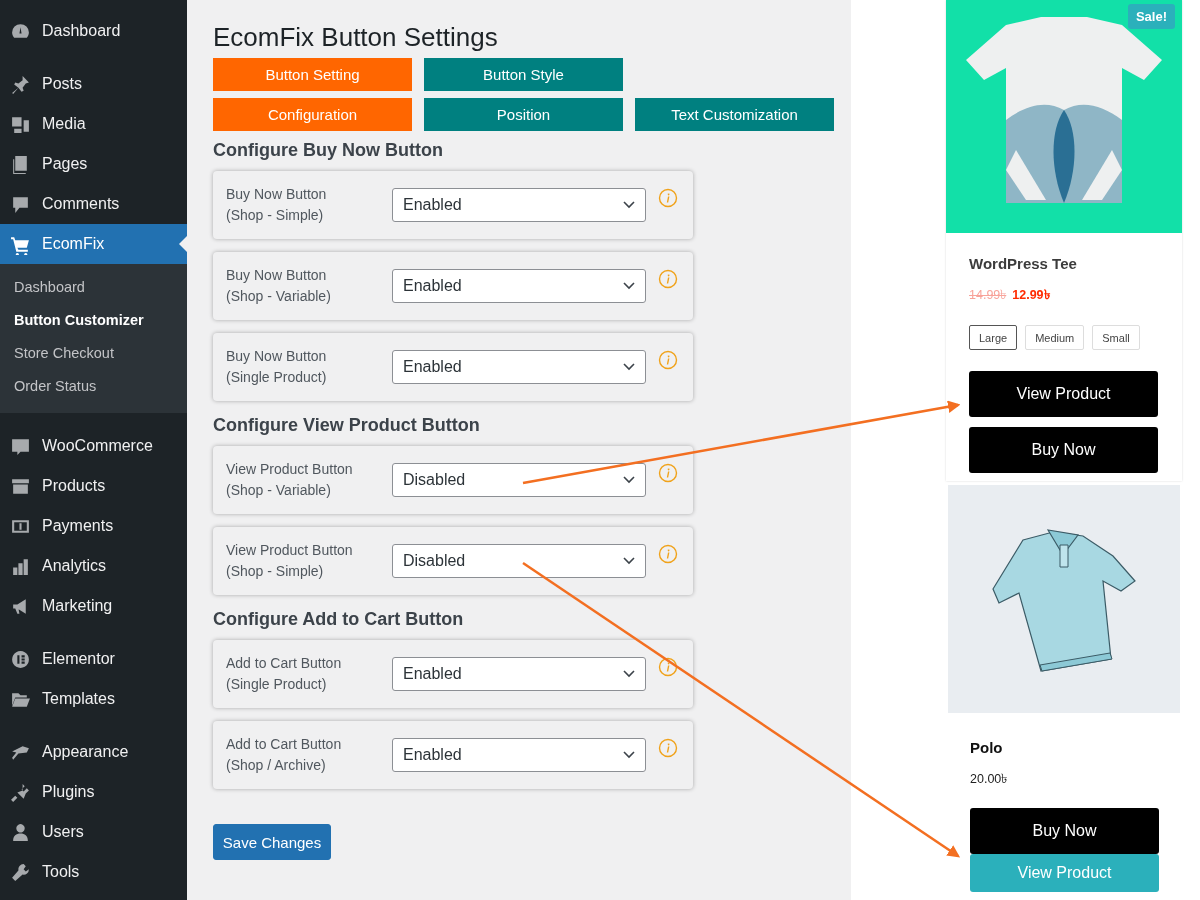 The image size is (1200, 900). I want to click on page-title: EcomFix Button Settings, so click(356, 37).